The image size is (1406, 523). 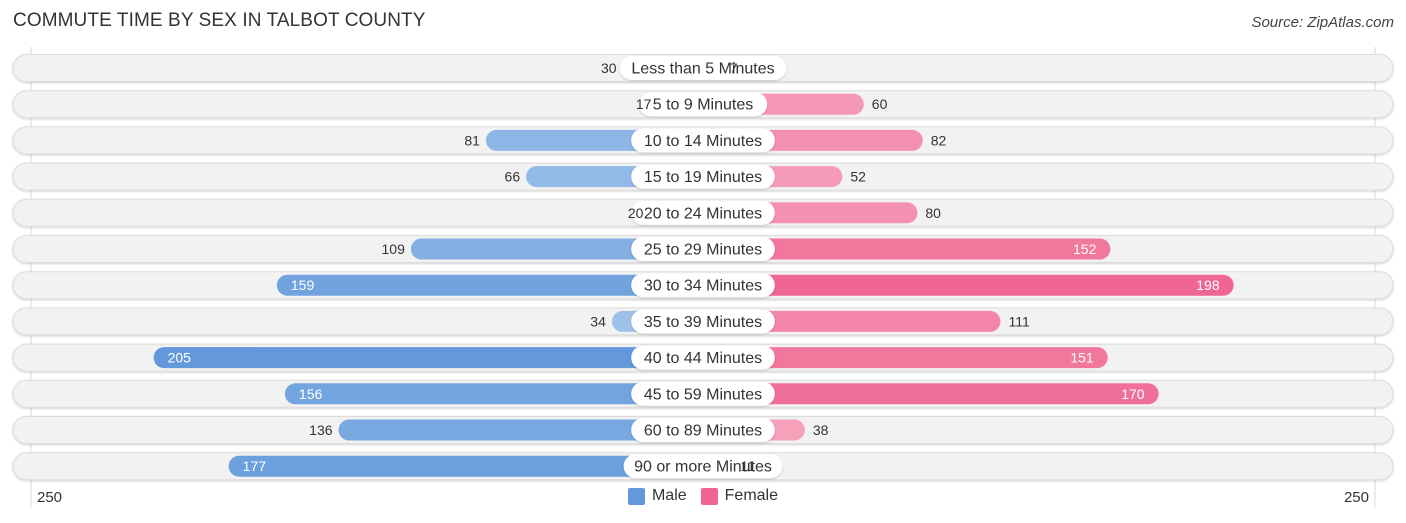 I want to click on legend-label-female: Female, so click(x=751, y=495).